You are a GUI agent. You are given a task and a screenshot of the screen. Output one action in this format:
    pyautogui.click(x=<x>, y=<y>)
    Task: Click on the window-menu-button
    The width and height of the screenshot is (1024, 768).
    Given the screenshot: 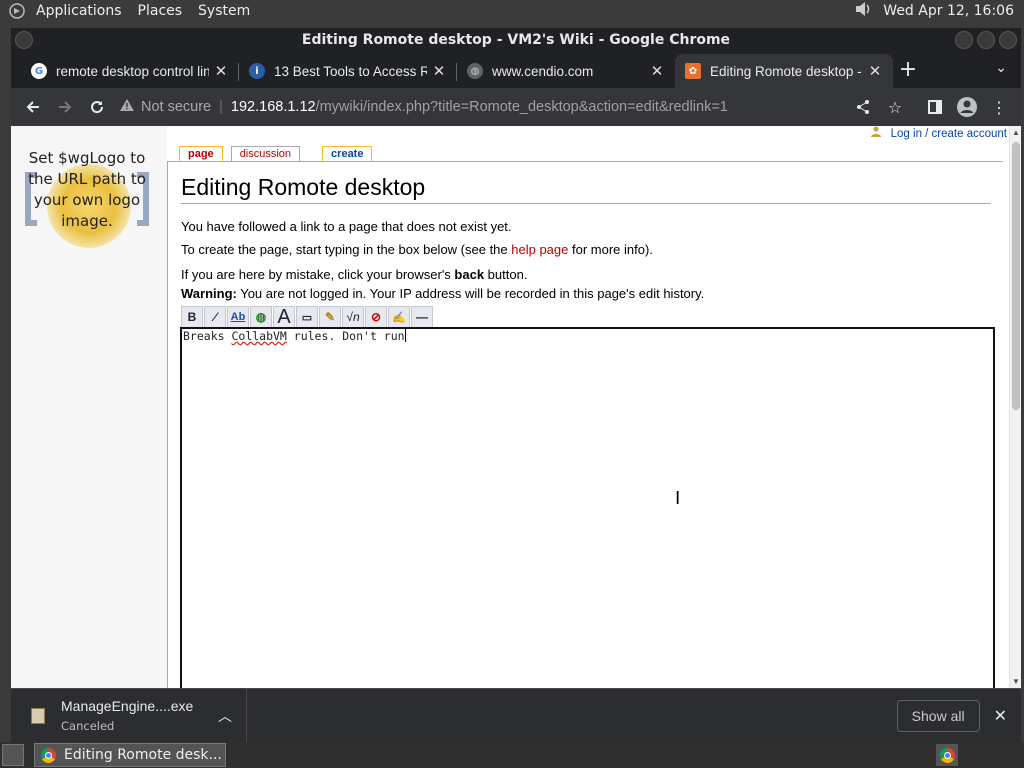 What is the action you would take?
    pyautogui.click(x=24, y=40)
    